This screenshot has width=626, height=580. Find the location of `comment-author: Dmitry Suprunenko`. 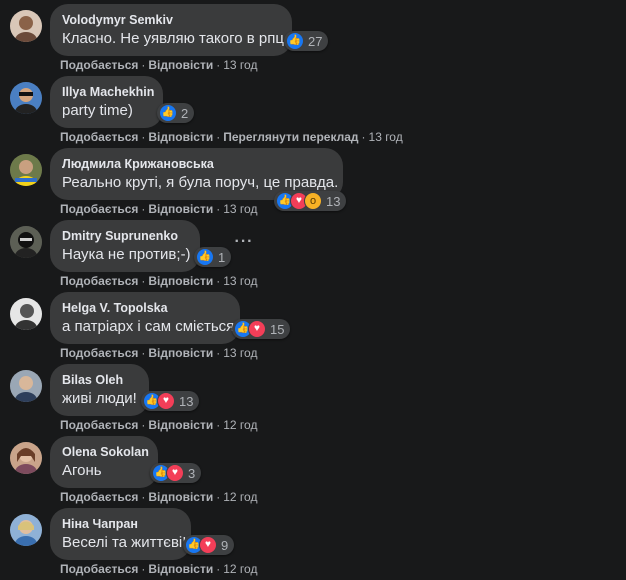

comment-author: Dmitry Suprunenko is located at coordinates (125, 236).